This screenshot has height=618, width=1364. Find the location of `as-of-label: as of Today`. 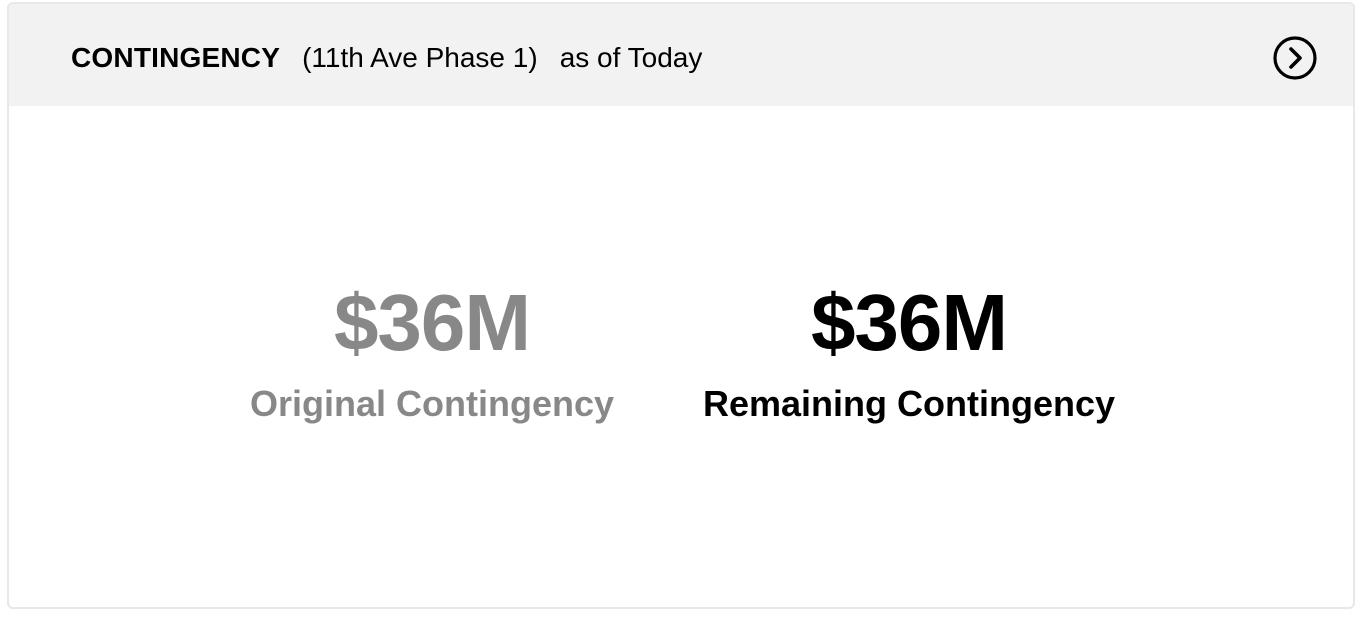

as-of-label: as of Today is located at coordinates (631, 57).